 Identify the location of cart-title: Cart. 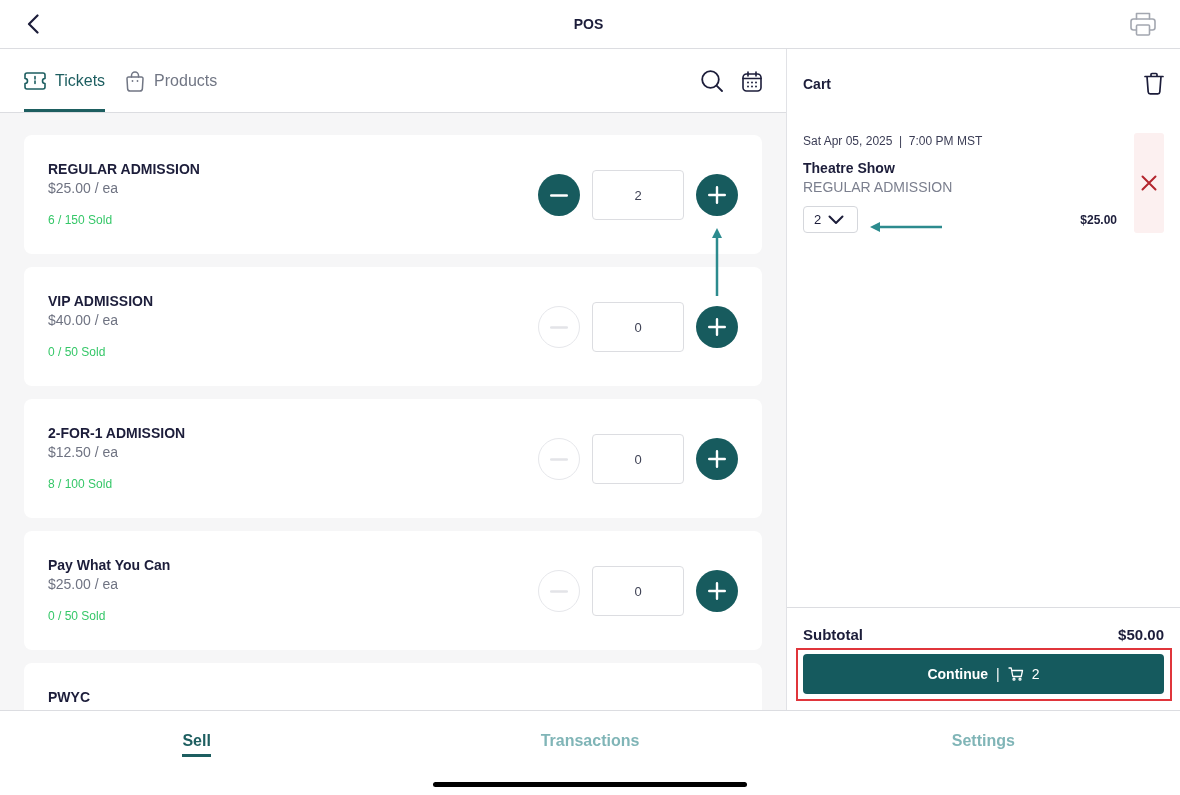
(817, 83).